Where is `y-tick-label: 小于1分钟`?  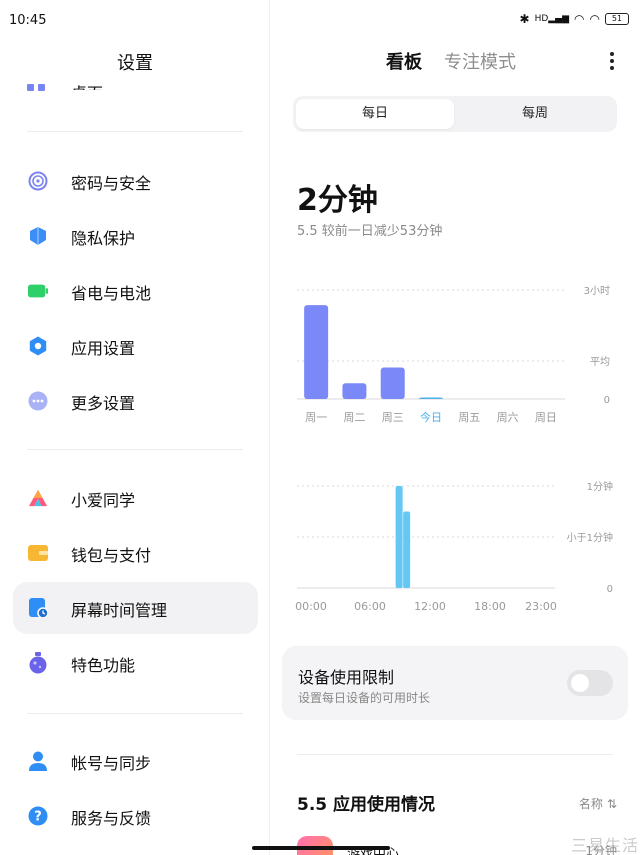
y-tick-label: 小于1分钟 is located at coordinates (590, 537).